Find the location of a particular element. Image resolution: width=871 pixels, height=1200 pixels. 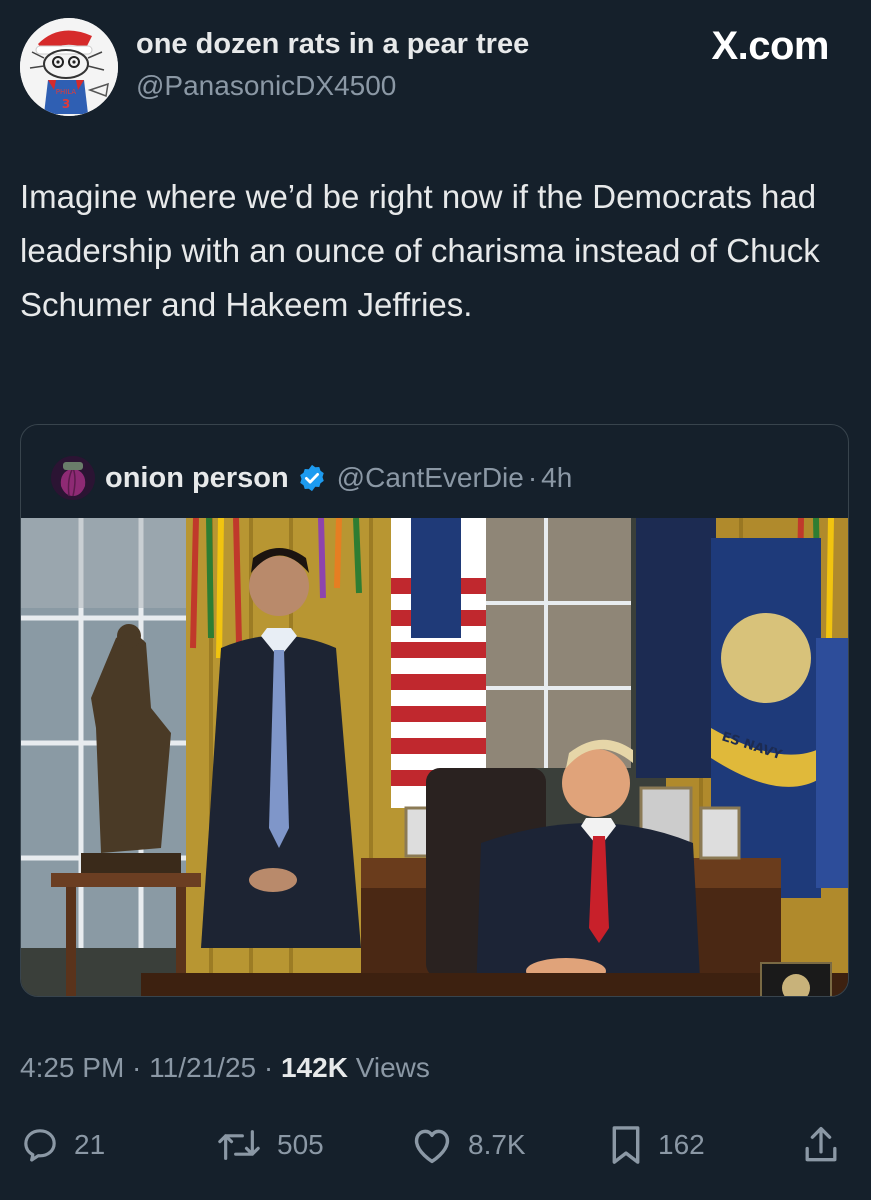

like-button: 8.7K is located at coordinates (468, 1145).